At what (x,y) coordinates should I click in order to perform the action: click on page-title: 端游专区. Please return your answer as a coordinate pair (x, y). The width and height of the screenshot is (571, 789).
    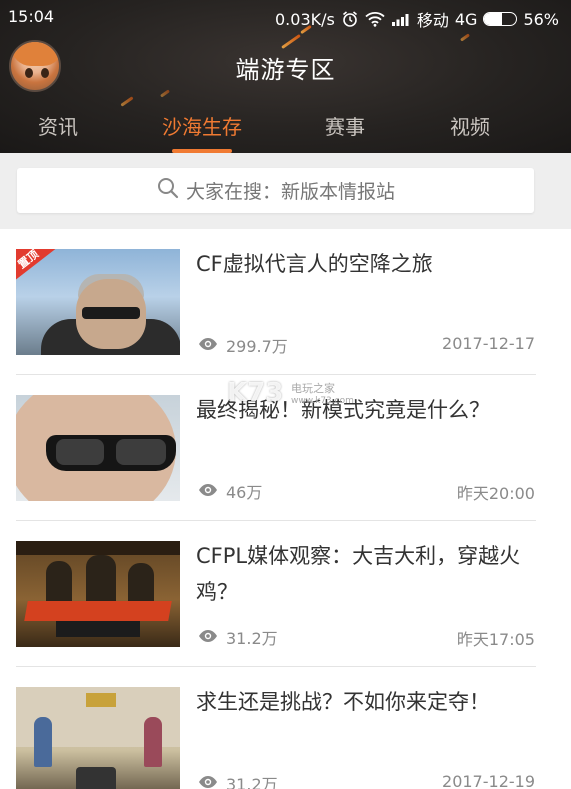
    Looking at the image, I should click on (285, 70).